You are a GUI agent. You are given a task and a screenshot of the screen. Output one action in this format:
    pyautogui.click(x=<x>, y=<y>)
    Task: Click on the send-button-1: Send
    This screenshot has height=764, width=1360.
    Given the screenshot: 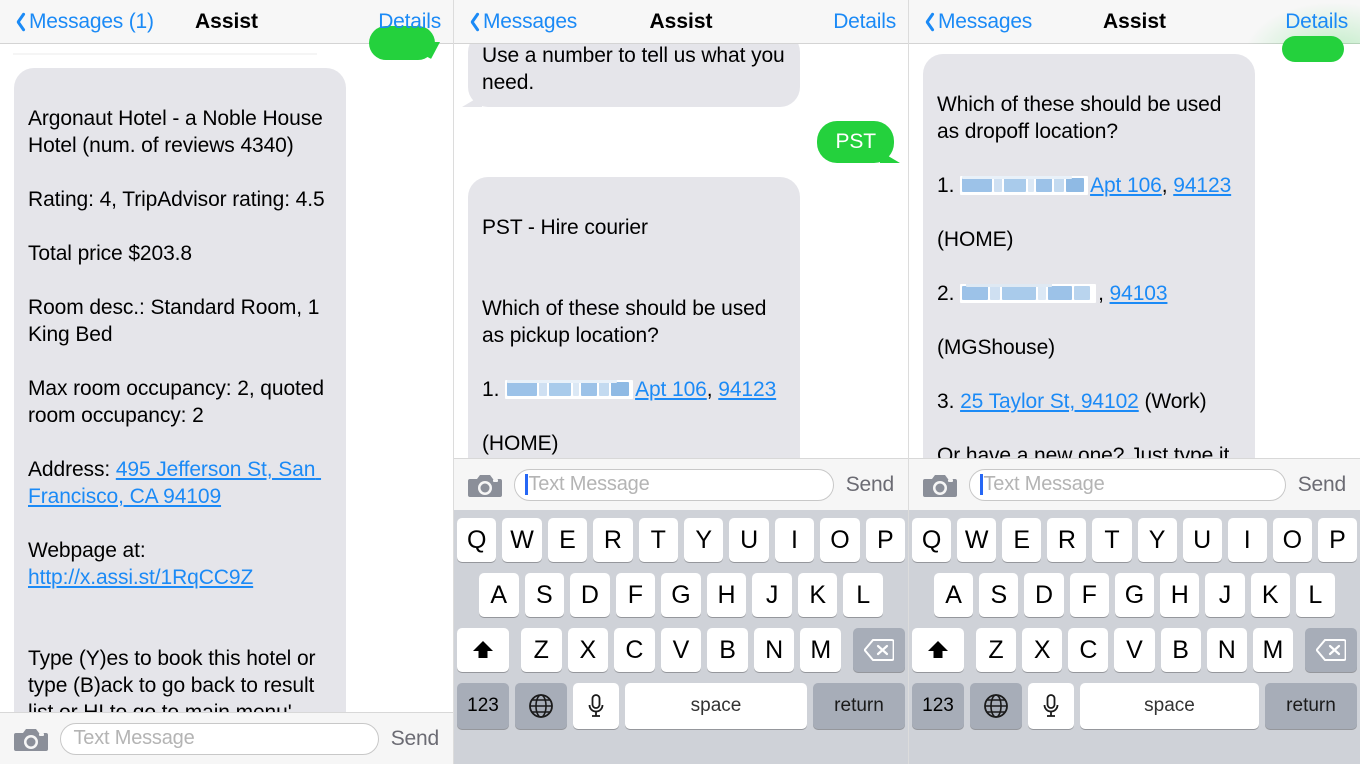 What is the action you would take?
    pyautogui.click(x=415, y=739)
    